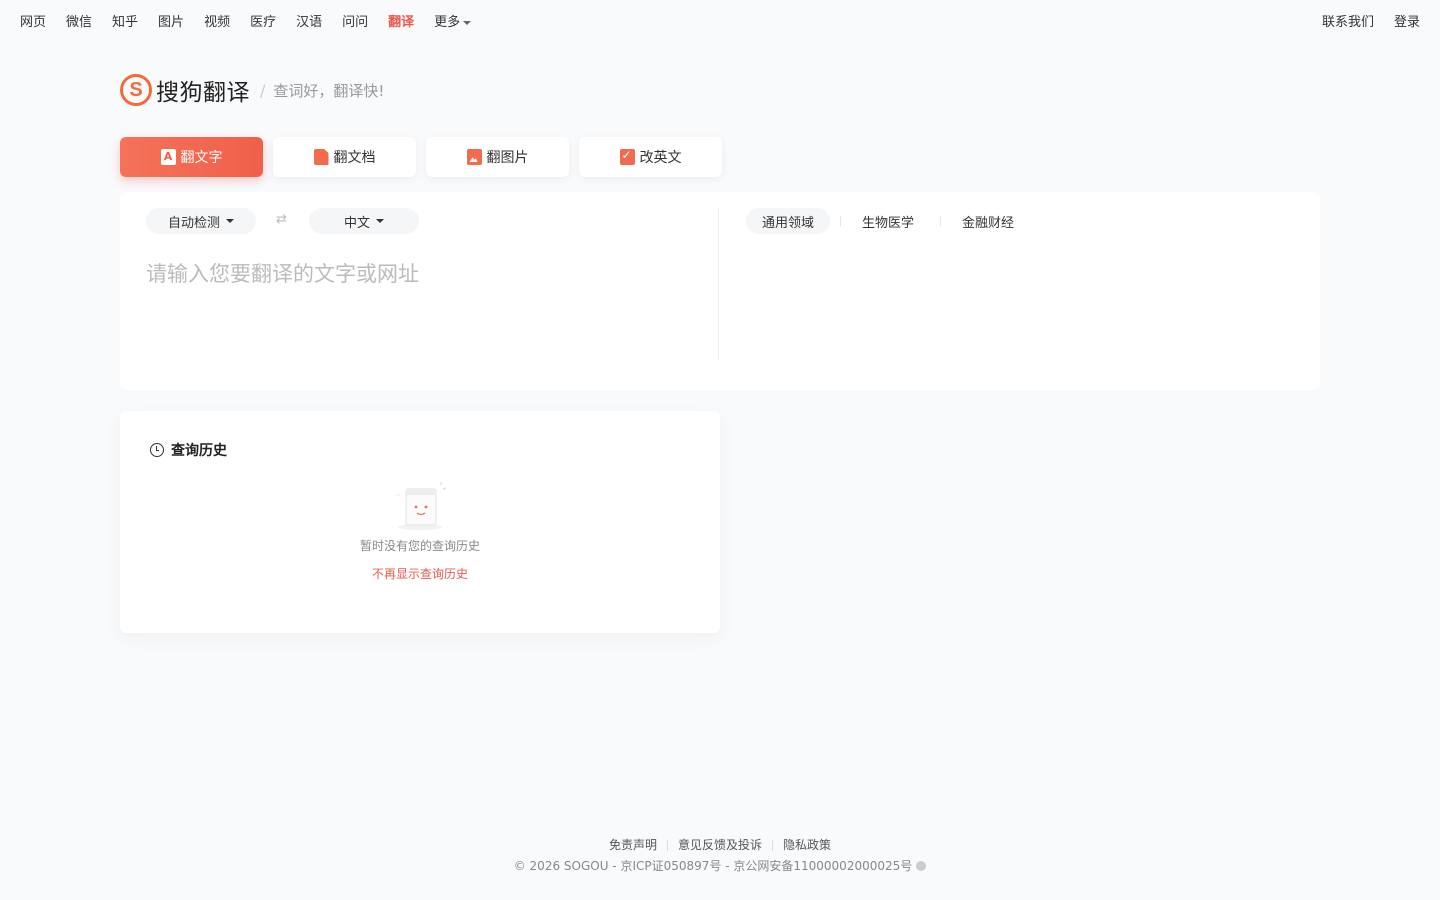  I want to click on history-empty-text: 暂时没有您的查询历史, so click(419, 546).